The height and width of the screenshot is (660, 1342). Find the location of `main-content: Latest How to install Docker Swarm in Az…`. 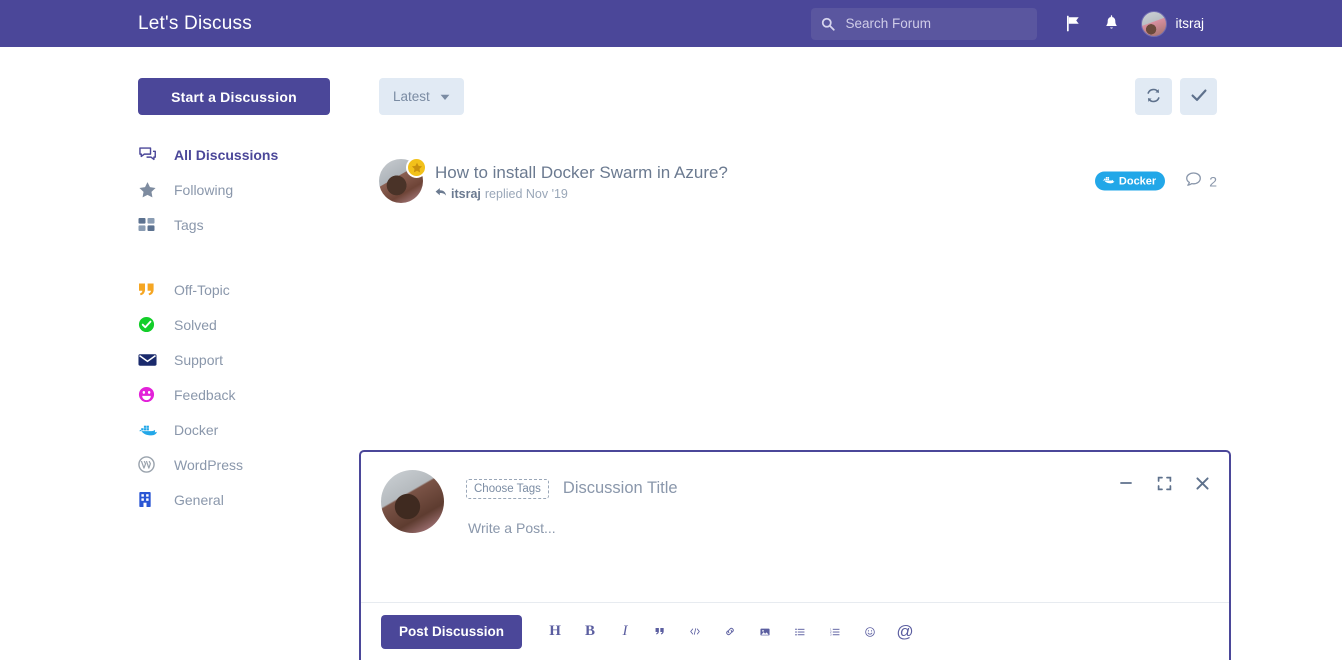

main-content: Latest How to install Docker Swarm in Az… is located at coordinates (798, 143).